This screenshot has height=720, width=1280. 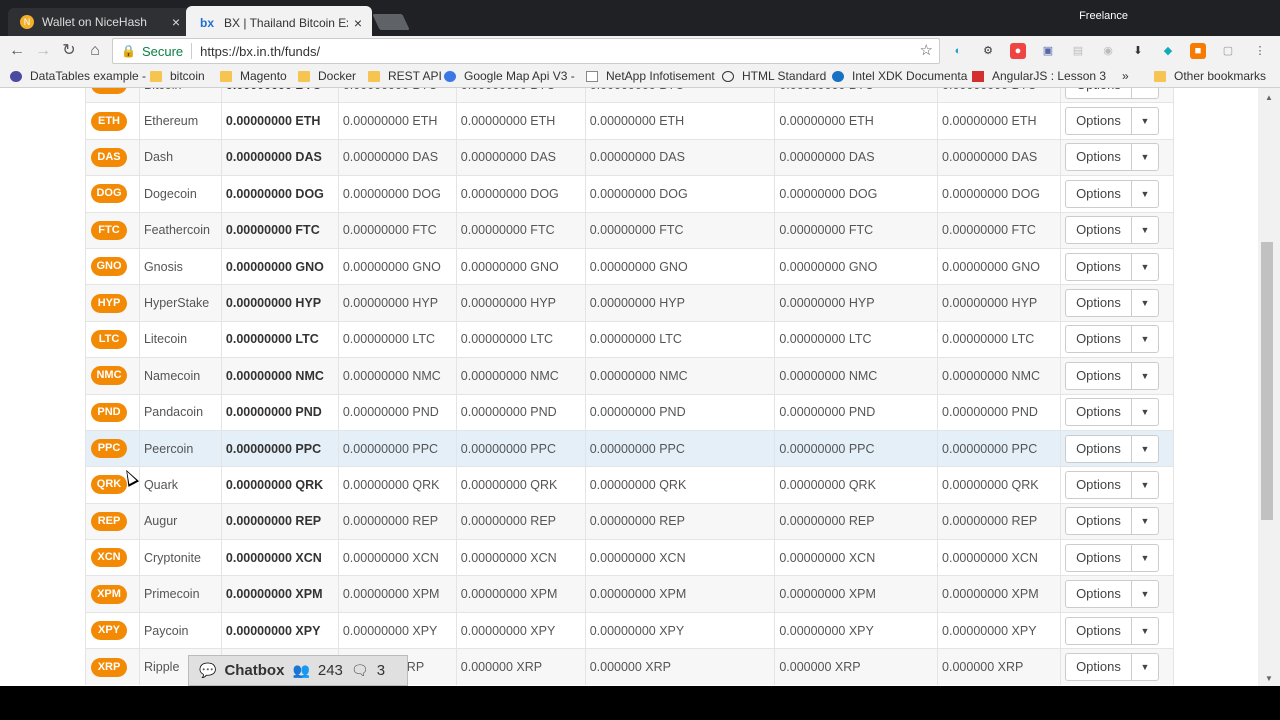 I want to click on total-cell: 0.00000000 XCN, so click(x=280, y=557).